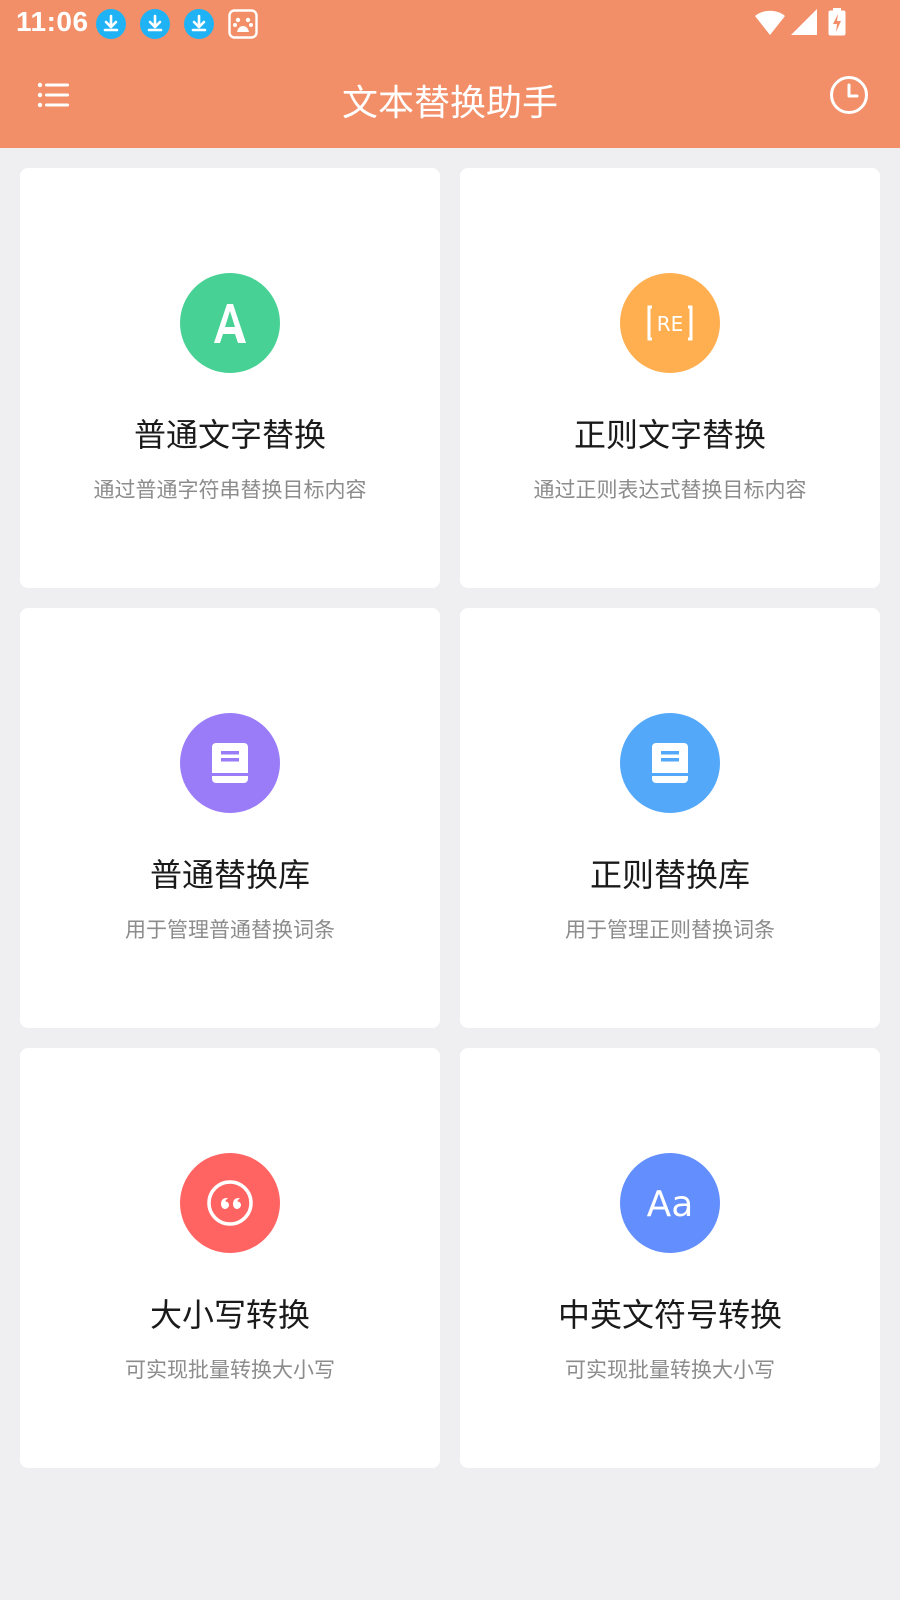 Image resolution: width=900 pixels, height=1600 pixels. What do you see at coordinates (669, 1315) in the screenshot?
I see `card-title: 中英文符号转换` at bounding box center [669, 1315].